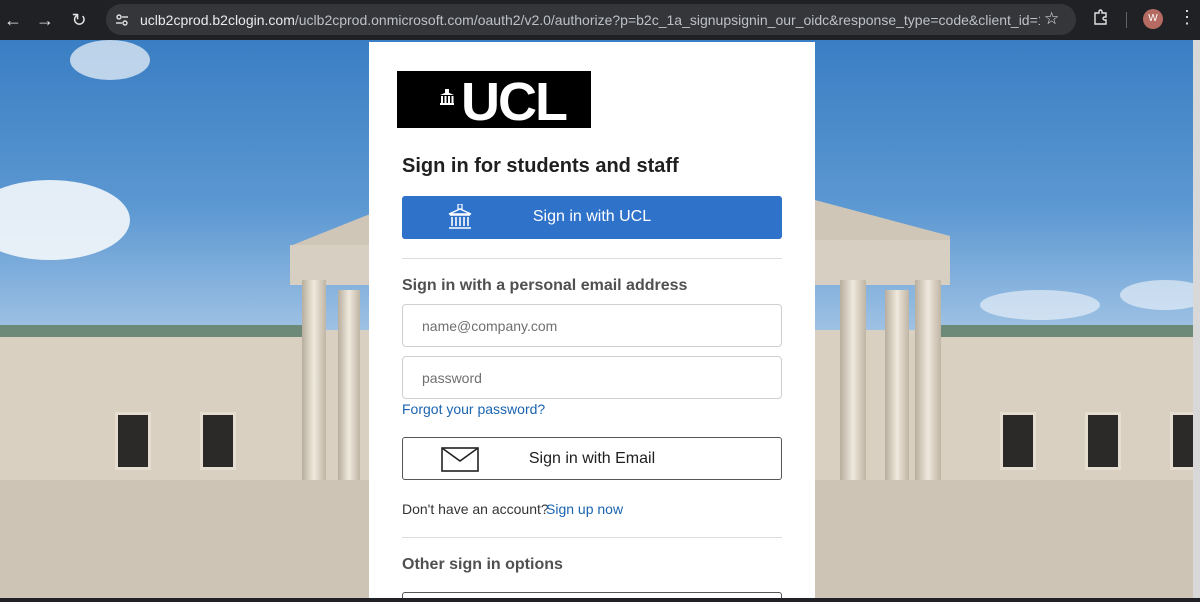  Describe the element at coordinates (122, 20) in the screenshot. I see `site-settings-icon` at that location.